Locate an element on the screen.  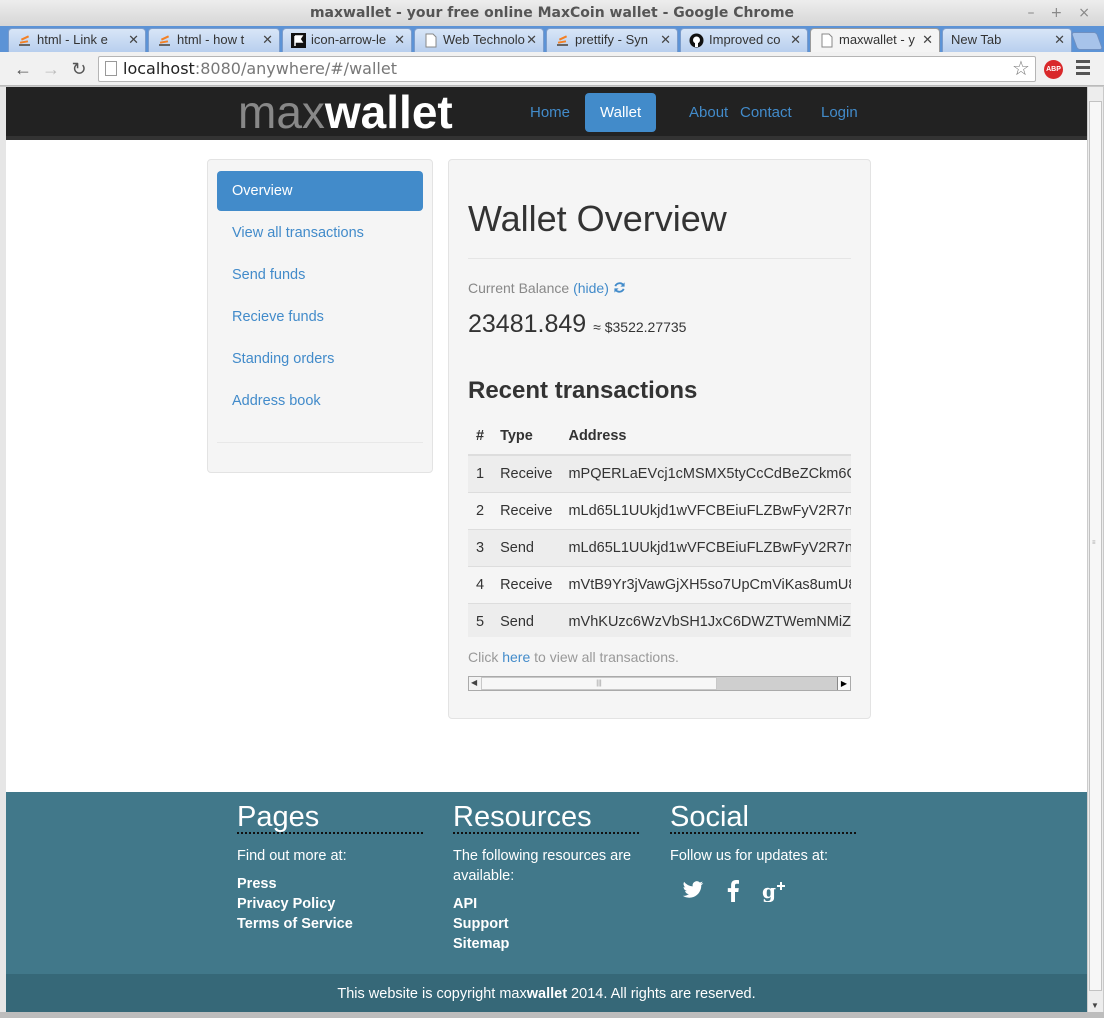
new-tab-button is located at coordinates (1087, 41).